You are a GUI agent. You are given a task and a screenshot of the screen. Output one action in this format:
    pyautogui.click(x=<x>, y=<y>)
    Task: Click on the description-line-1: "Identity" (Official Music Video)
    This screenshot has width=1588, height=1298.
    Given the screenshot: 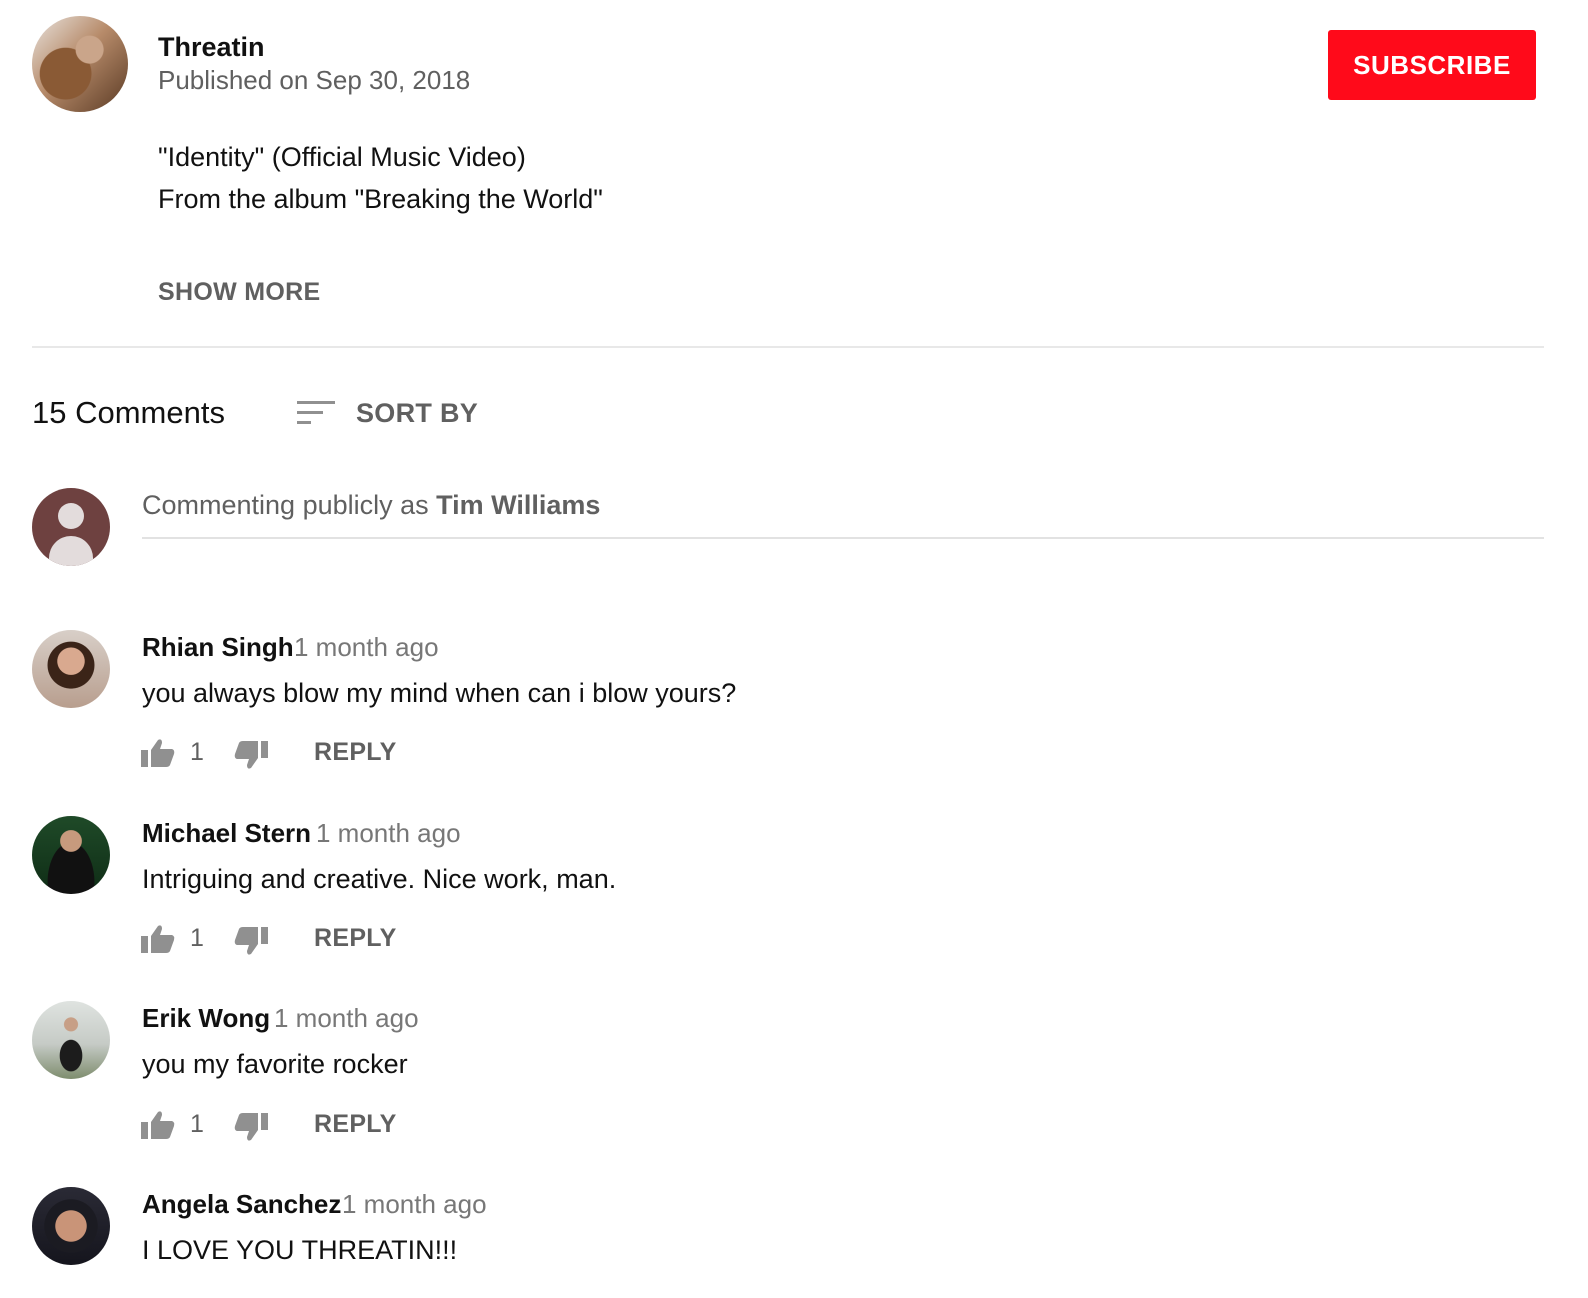 What is the action you would take?
    pyautogui.click(x=342, y=157)
    